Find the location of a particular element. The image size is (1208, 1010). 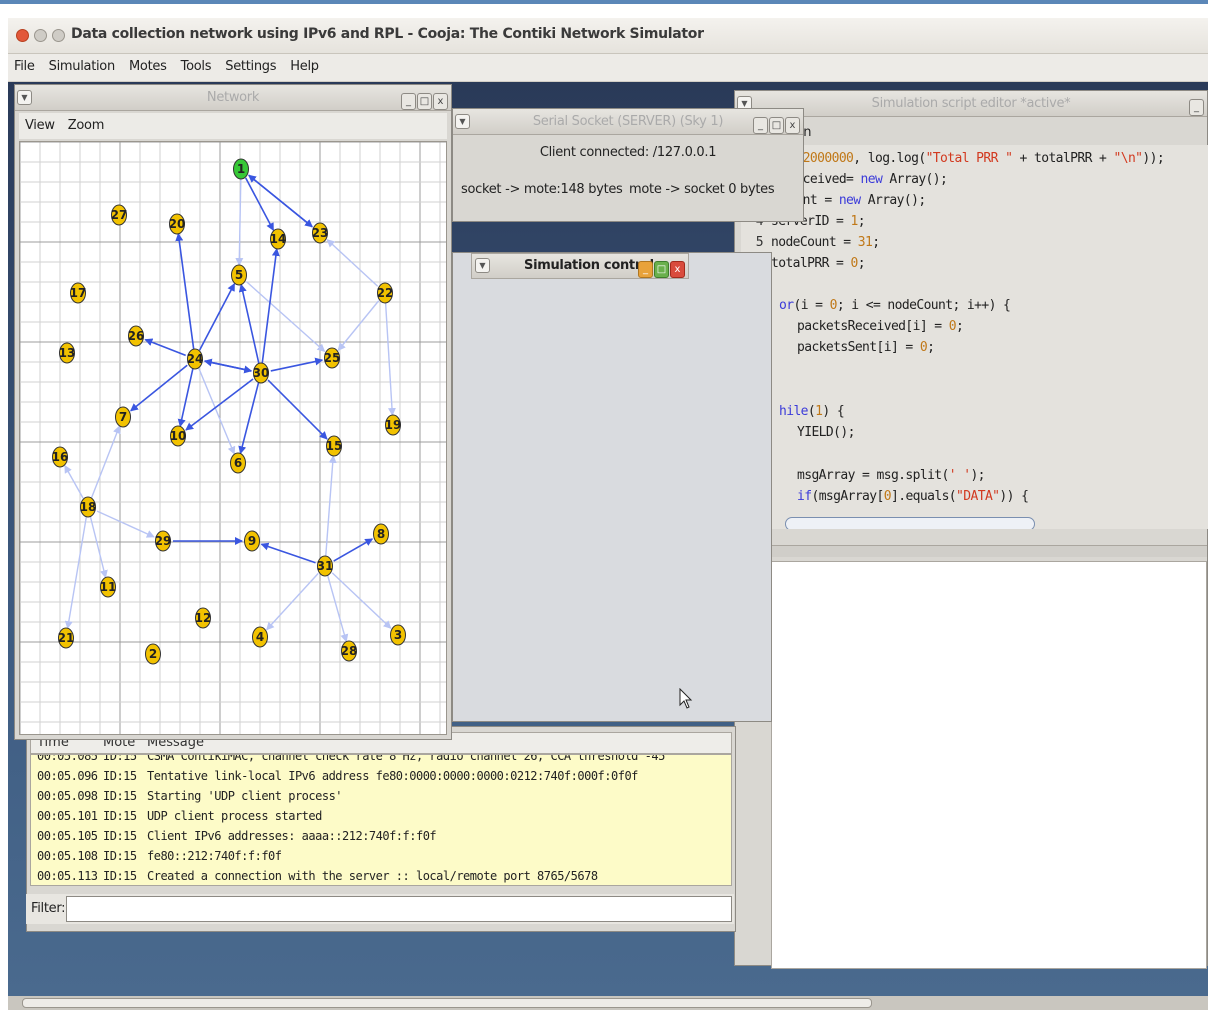

mote-node: 14 is located at coordinates (278, 239).